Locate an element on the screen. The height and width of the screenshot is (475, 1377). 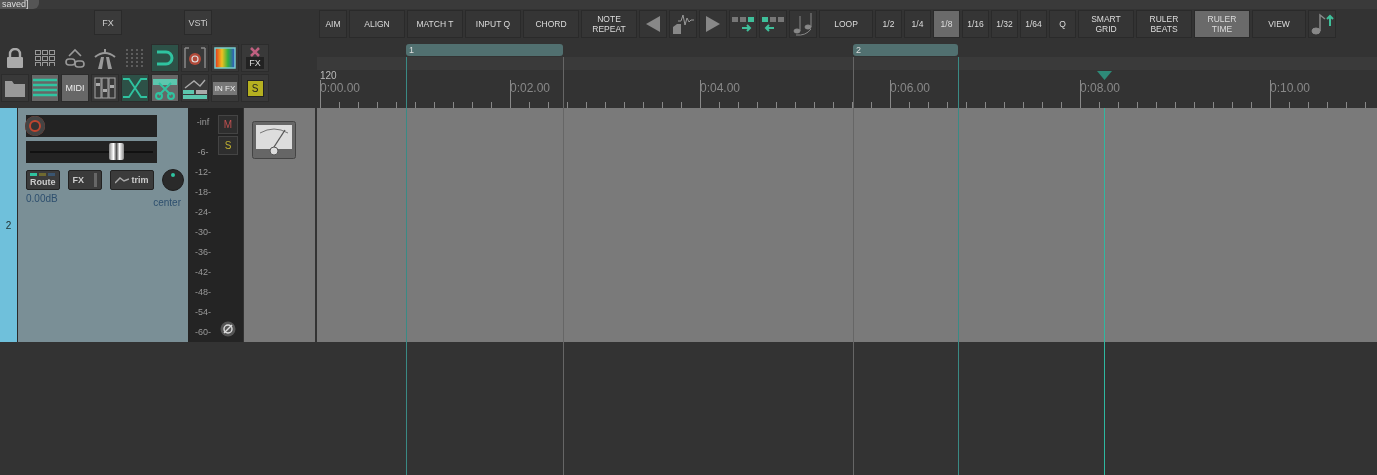
toolbar-button: AIM is located at coordinates (333, 24).